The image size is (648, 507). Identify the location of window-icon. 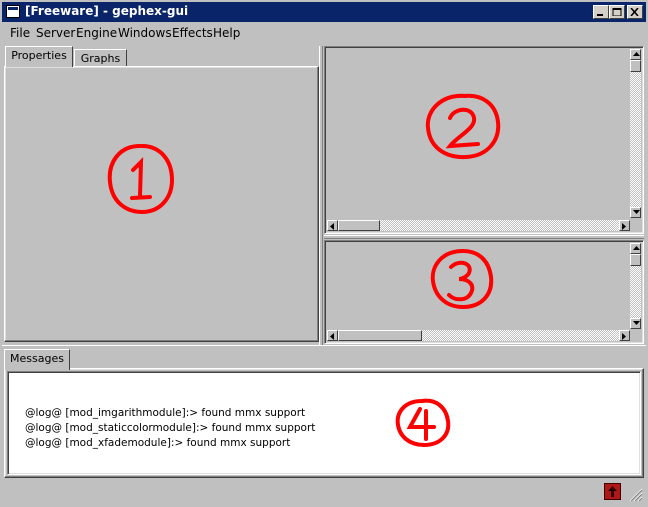
(13, 11).